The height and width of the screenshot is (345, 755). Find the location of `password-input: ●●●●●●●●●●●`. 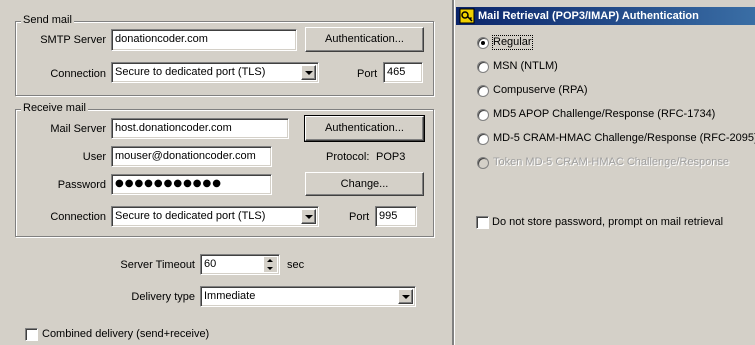

password-input: ●●●●●●●●●●● is located at coordinates (191, 184).